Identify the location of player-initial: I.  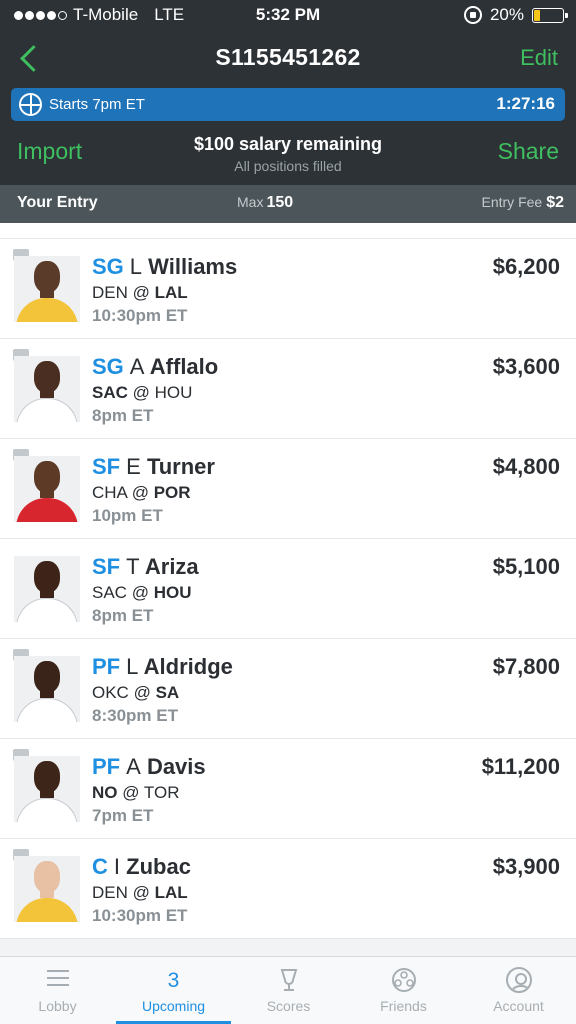
(117, 866).